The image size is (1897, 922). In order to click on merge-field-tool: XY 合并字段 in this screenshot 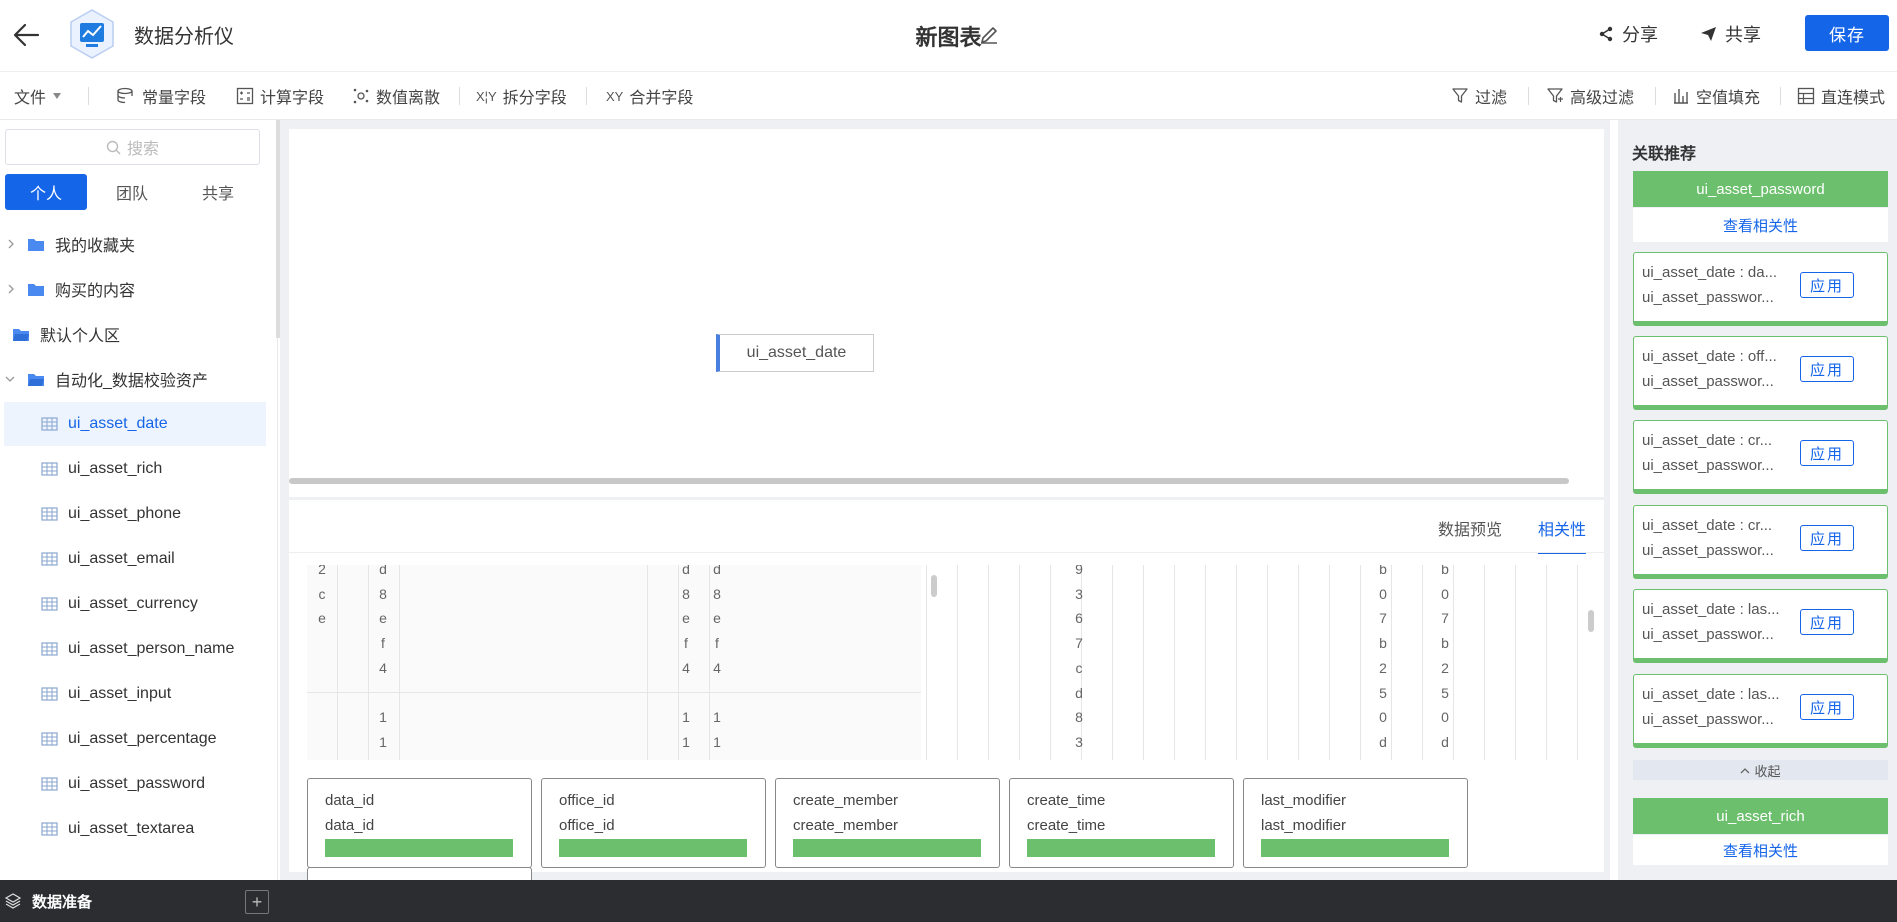, I will do `click(650, 96)`.